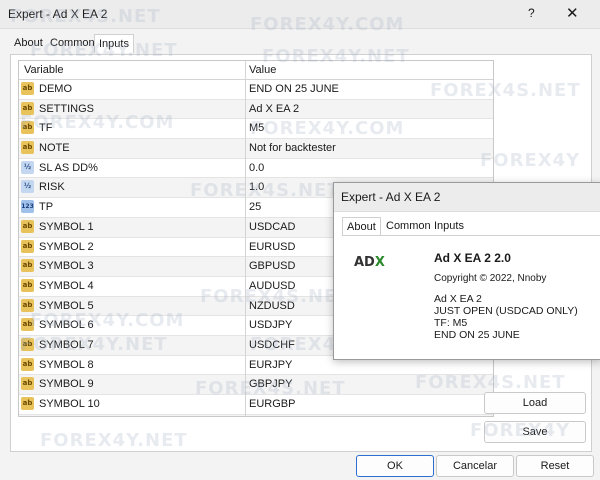  I want to click on input-row: ab SETTINGS Ad X EA 2, so click(256, 109).